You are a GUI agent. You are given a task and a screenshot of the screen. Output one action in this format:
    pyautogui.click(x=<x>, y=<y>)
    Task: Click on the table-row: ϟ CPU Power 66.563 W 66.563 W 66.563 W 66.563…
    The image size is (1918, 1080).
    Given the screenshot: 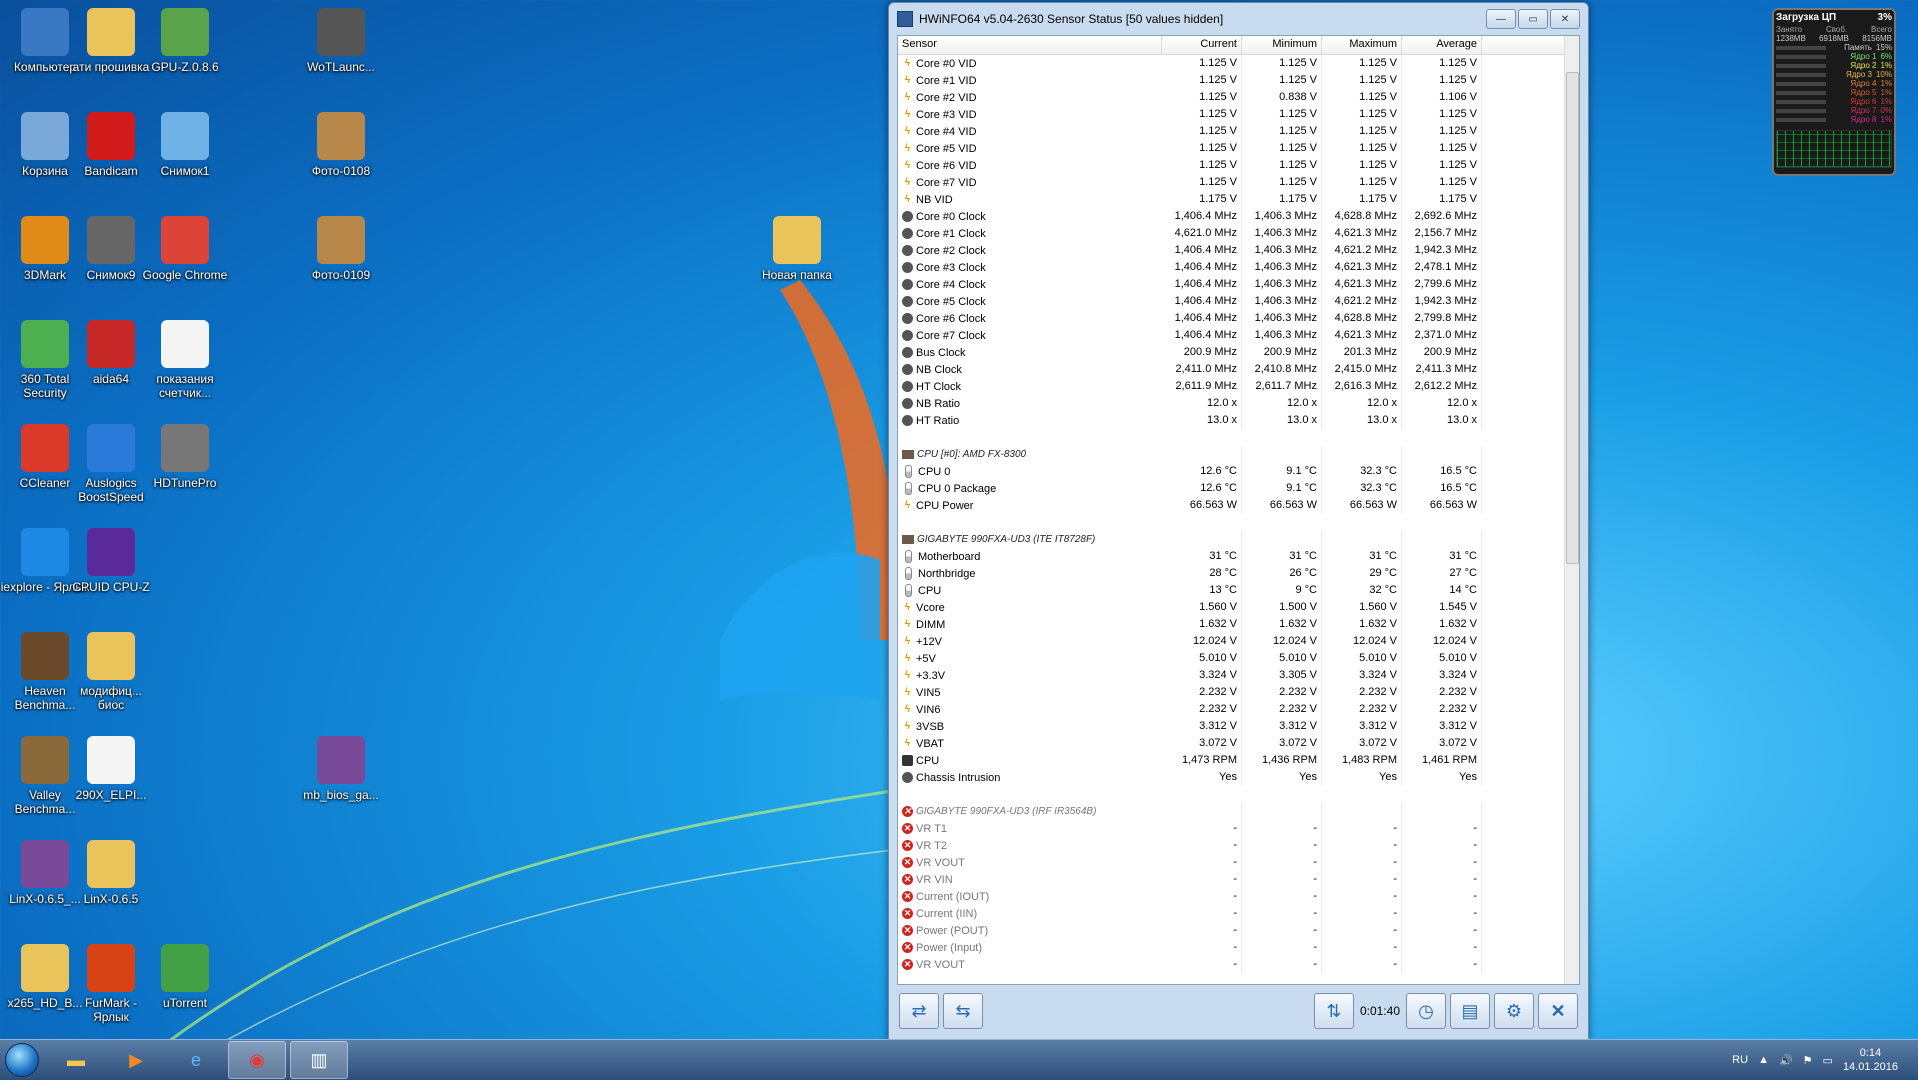 What is the action you would take?
    pyautogui.click(x=1238, y=505)
    